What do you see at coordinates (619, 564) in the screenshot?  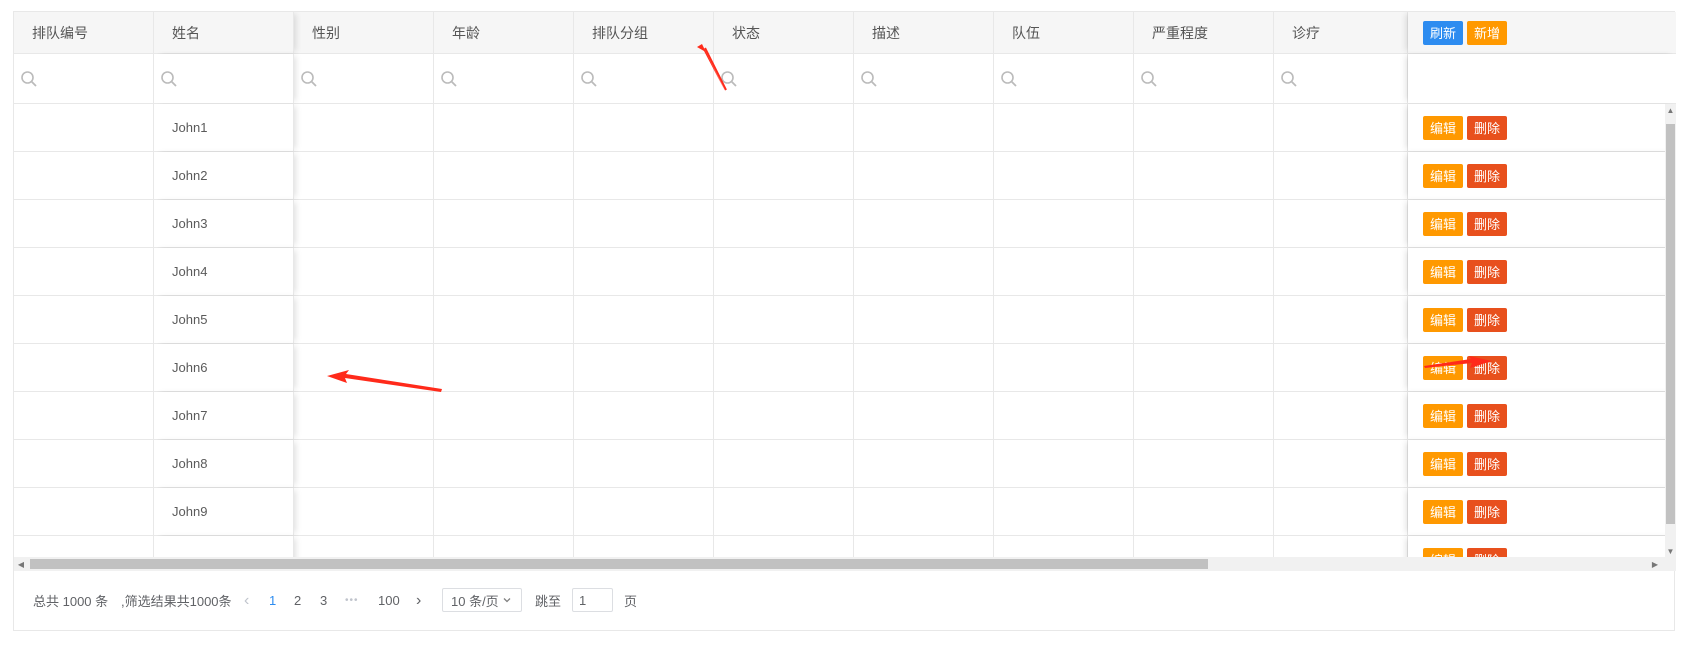 I see `horizontal-scroll-thumb` at bounding box center [619, 564].